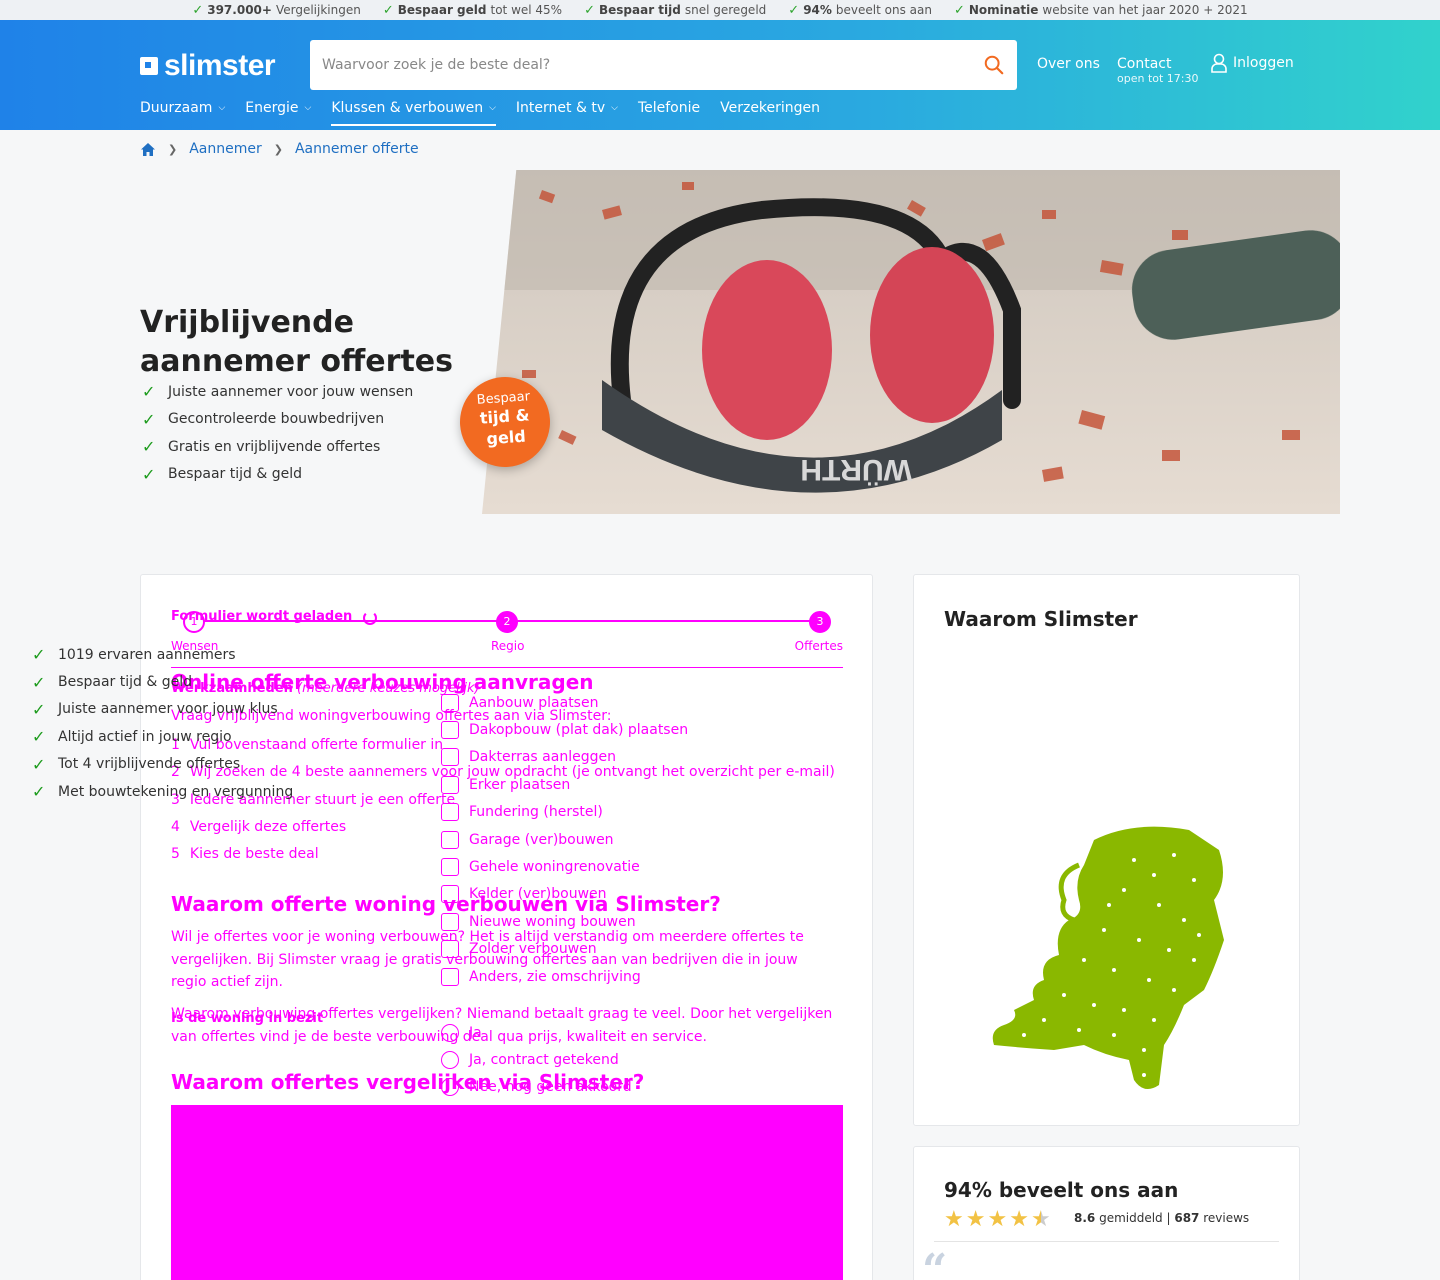  I want to click on nav-item-verzekeringen: Verzekeringen, so click(770, 113).